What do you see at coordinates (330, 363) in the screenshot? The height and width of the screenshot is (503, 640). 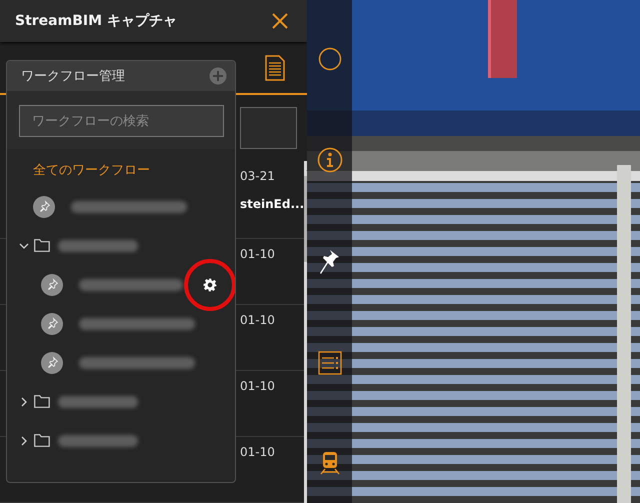 I see `list-icon` at bounding box center [330, 363].